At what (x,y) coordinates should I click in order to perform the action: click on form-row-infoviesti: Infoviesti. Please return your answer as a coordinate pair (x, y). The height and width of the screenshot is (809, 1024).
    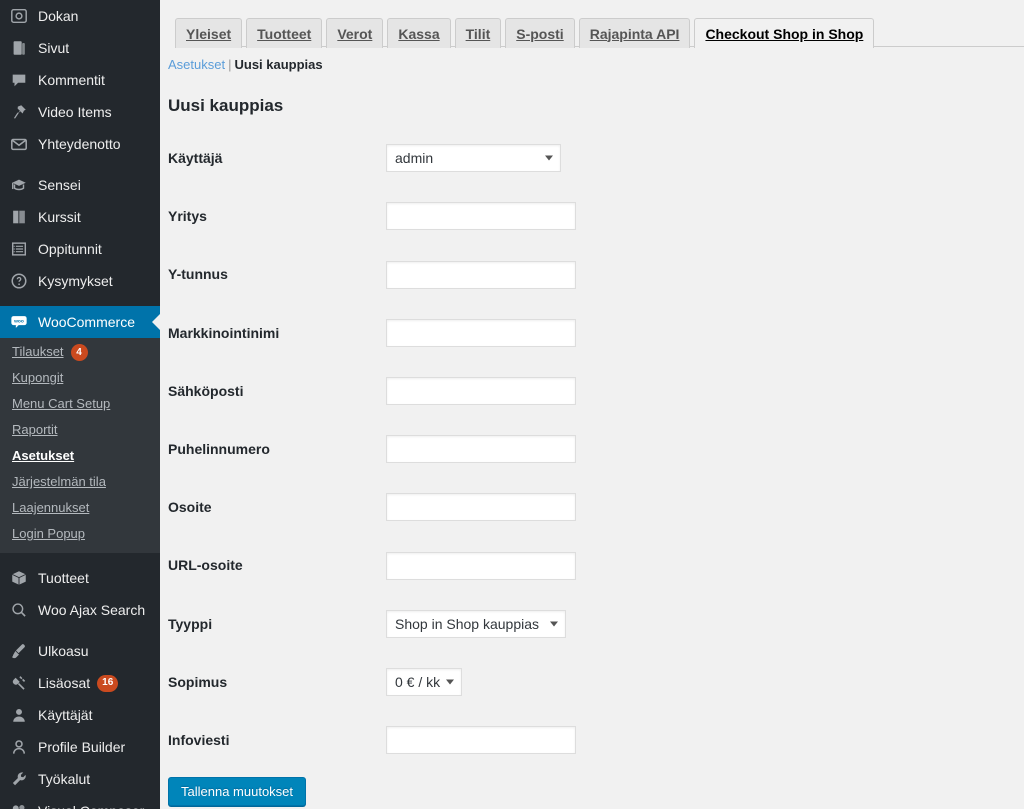
    Looking at the image, I should click on (453, 740).